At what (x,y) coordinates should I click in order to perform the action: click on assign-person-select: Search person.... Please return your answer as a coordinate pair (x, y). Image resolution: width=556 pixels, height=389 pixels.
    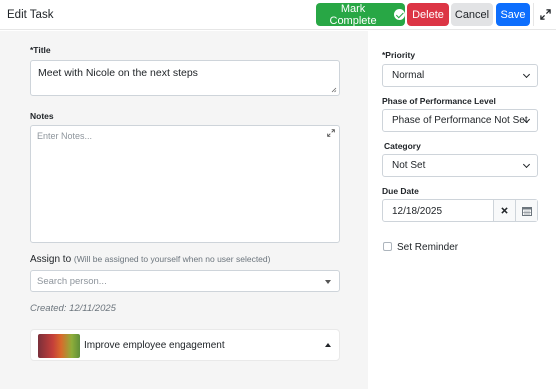
    Looking at the image, I should click on (185, 281).